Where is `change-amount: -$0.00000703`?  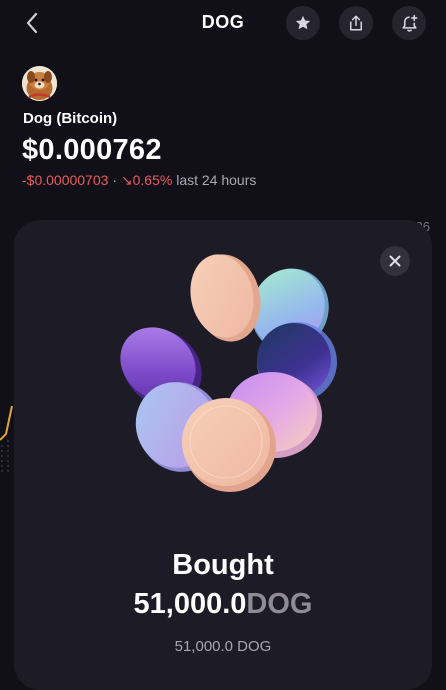
change-amount: -$0.00000703 is located at coordinates (65, 180).